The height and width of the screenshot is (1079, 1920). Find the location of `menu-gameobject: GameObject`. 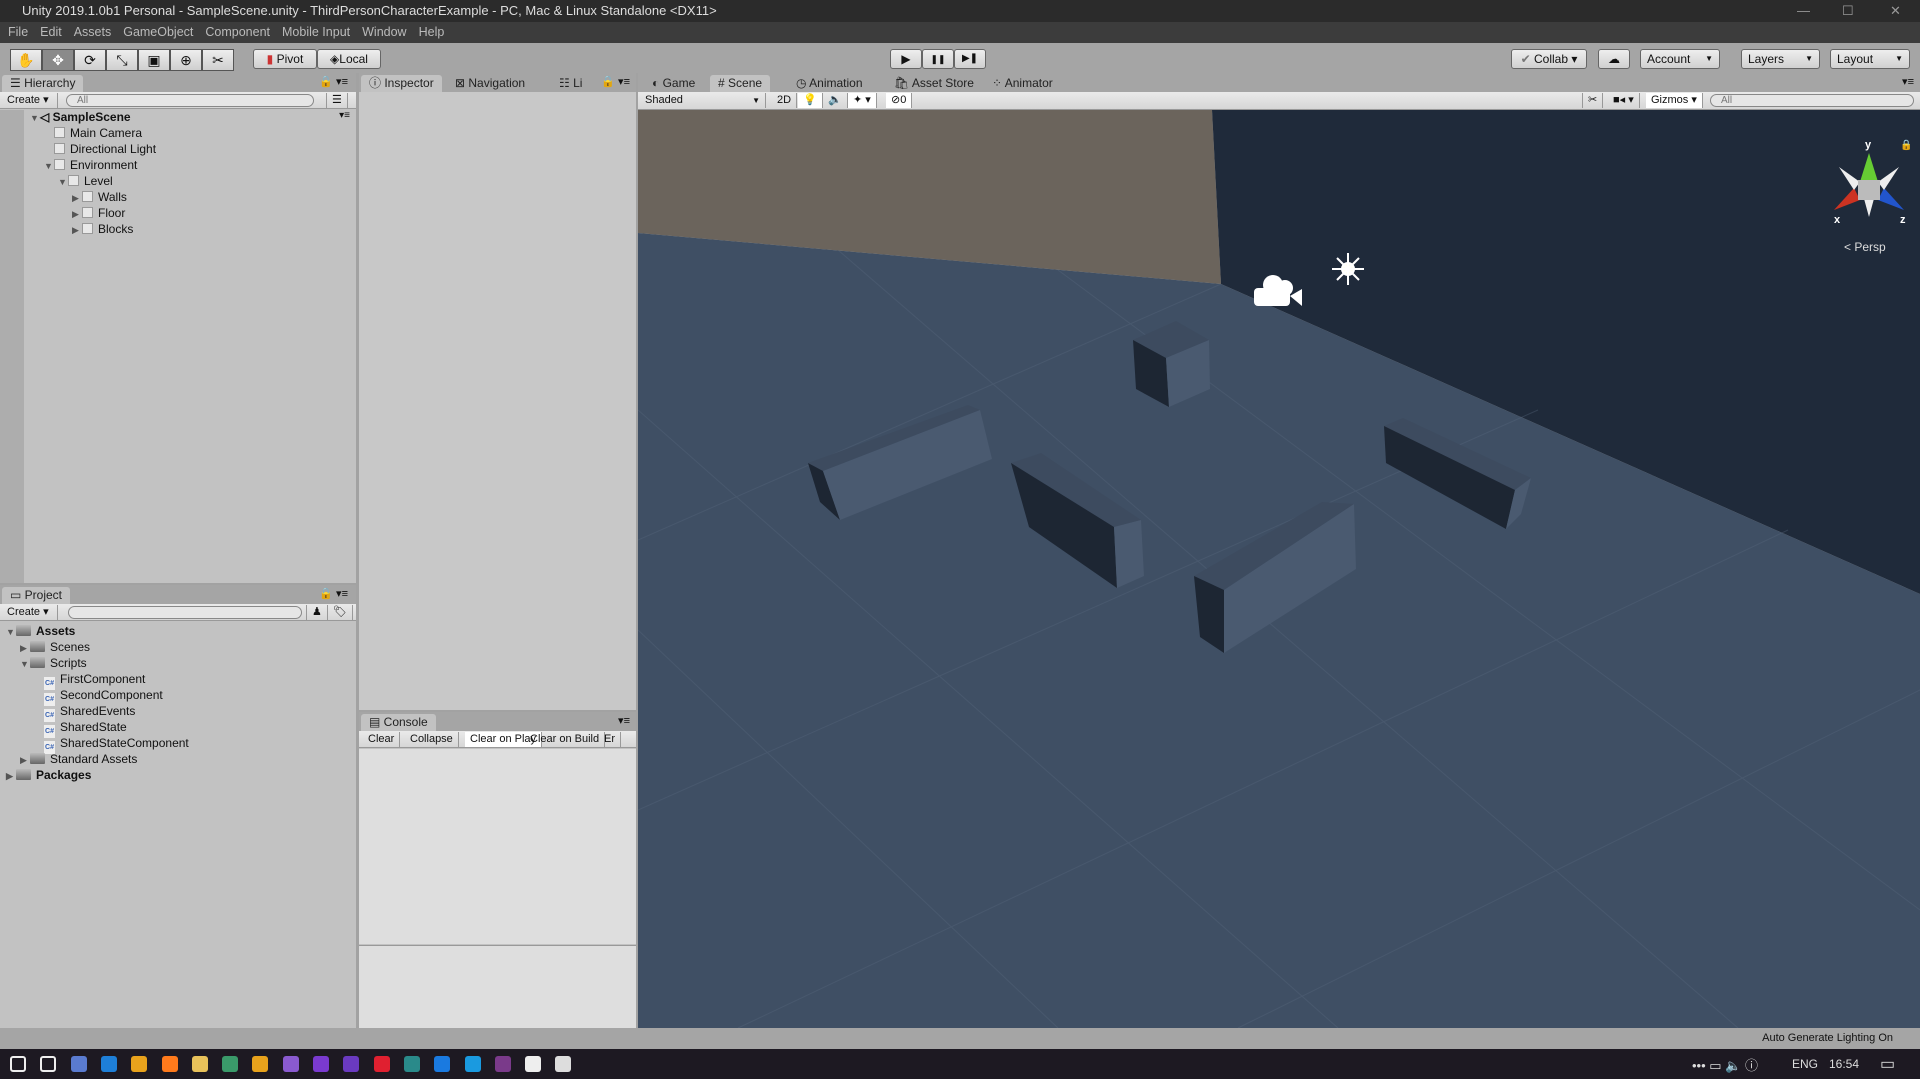

menu-gameobject: GameObject is located at coordinates (158, 32).